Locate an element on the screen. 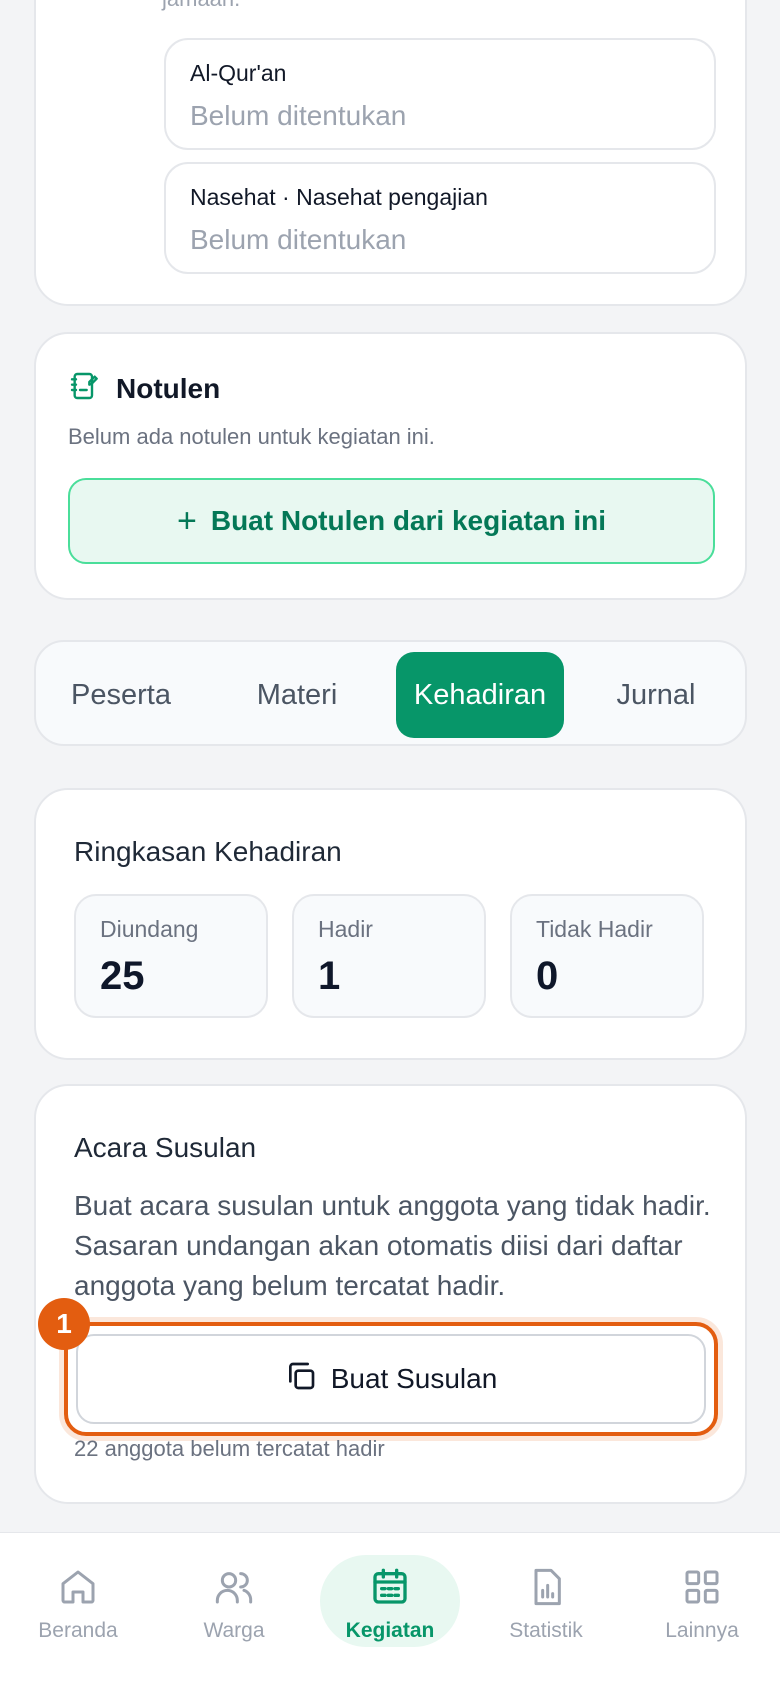 This screenshot has width=780, height=1688. absent-count-note: 22 anggota belum tercatat hadir is located at coordinates (229, 1448).